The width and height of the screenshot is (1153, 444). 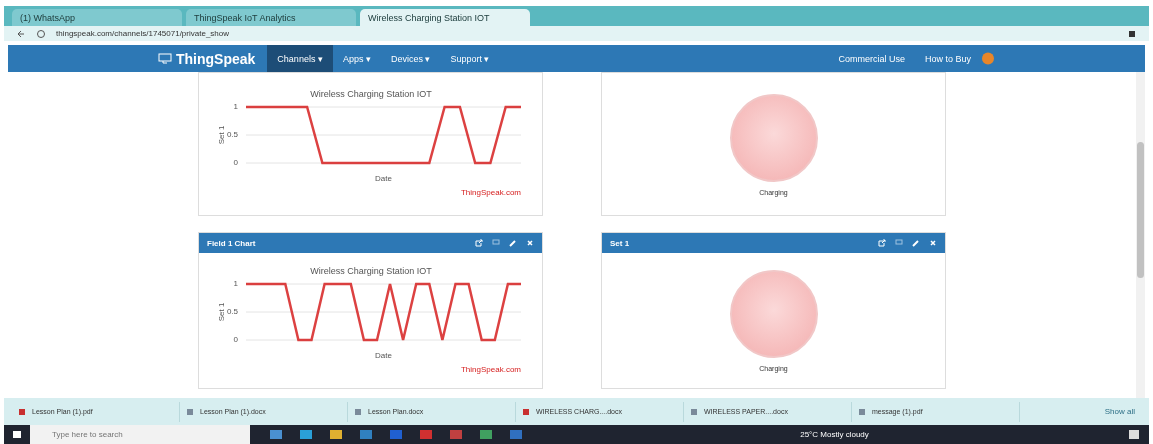 I want to click on nav-menu-item: Channels ▾, so click(x=300, y=58).